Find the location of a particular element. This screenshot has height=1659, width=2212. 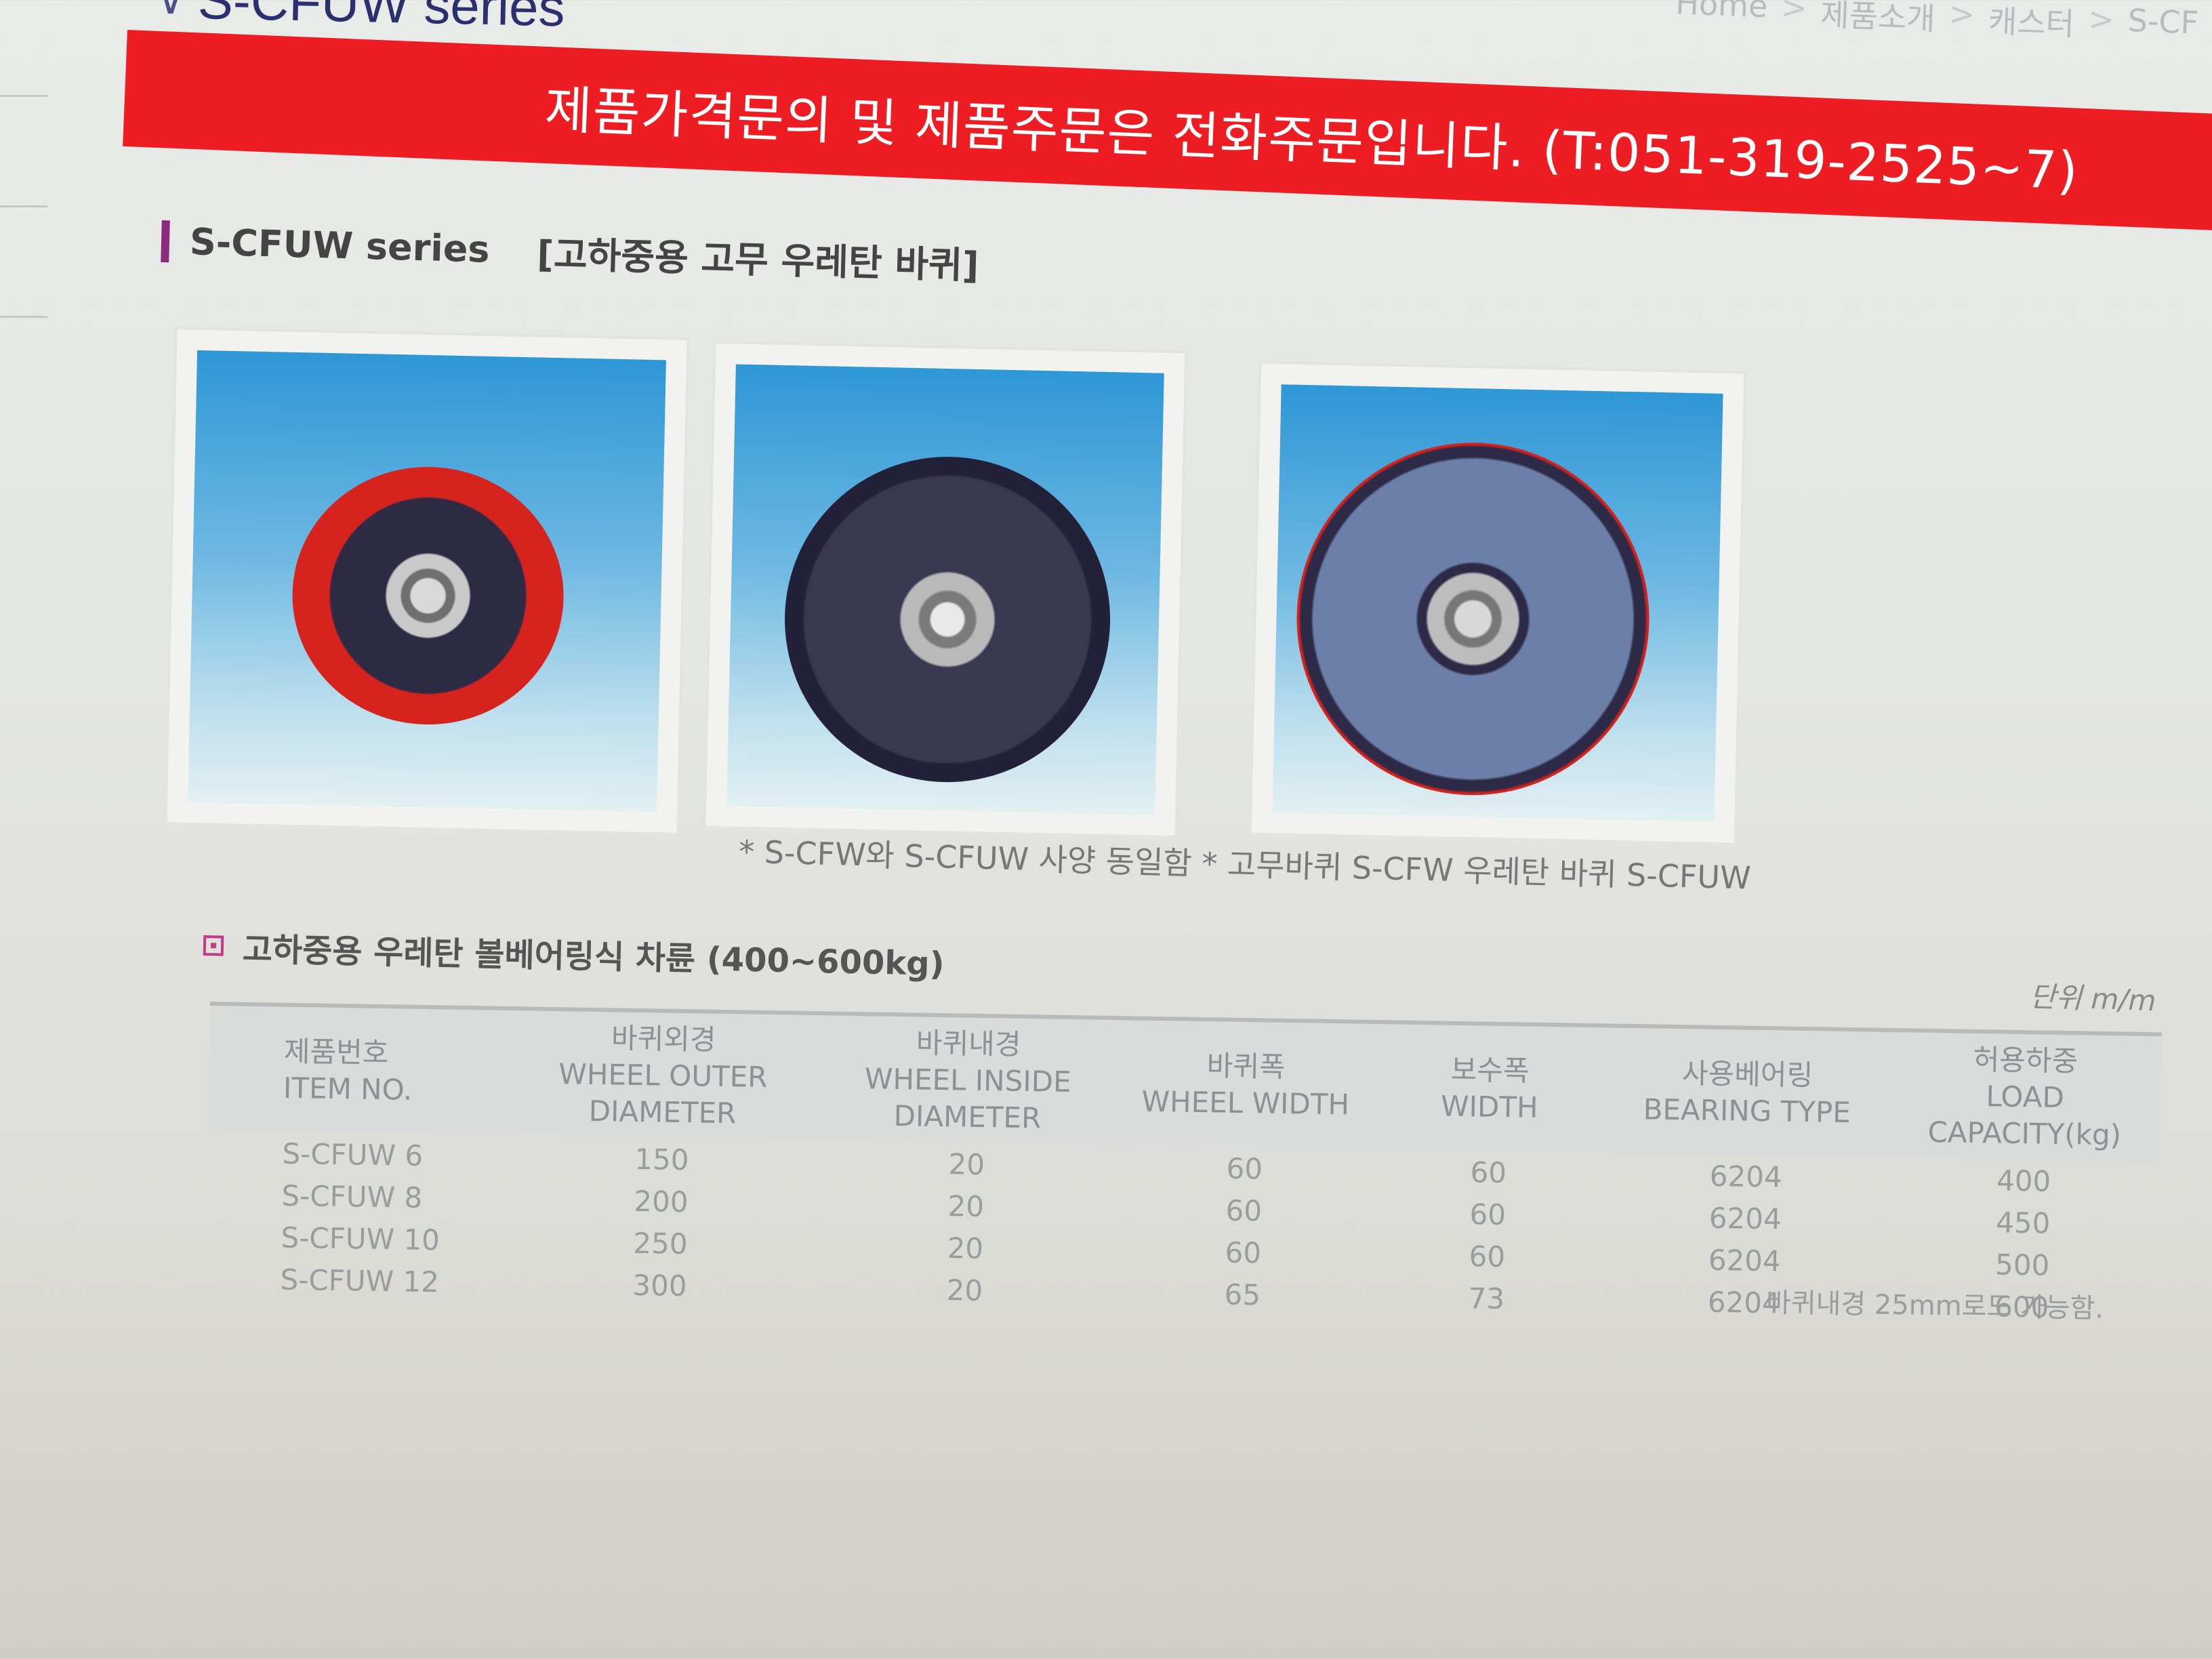

column-header-load-capacity: 허용하중 LOAD CAPACITY(kg) is located at coordinates (2025, 1096).